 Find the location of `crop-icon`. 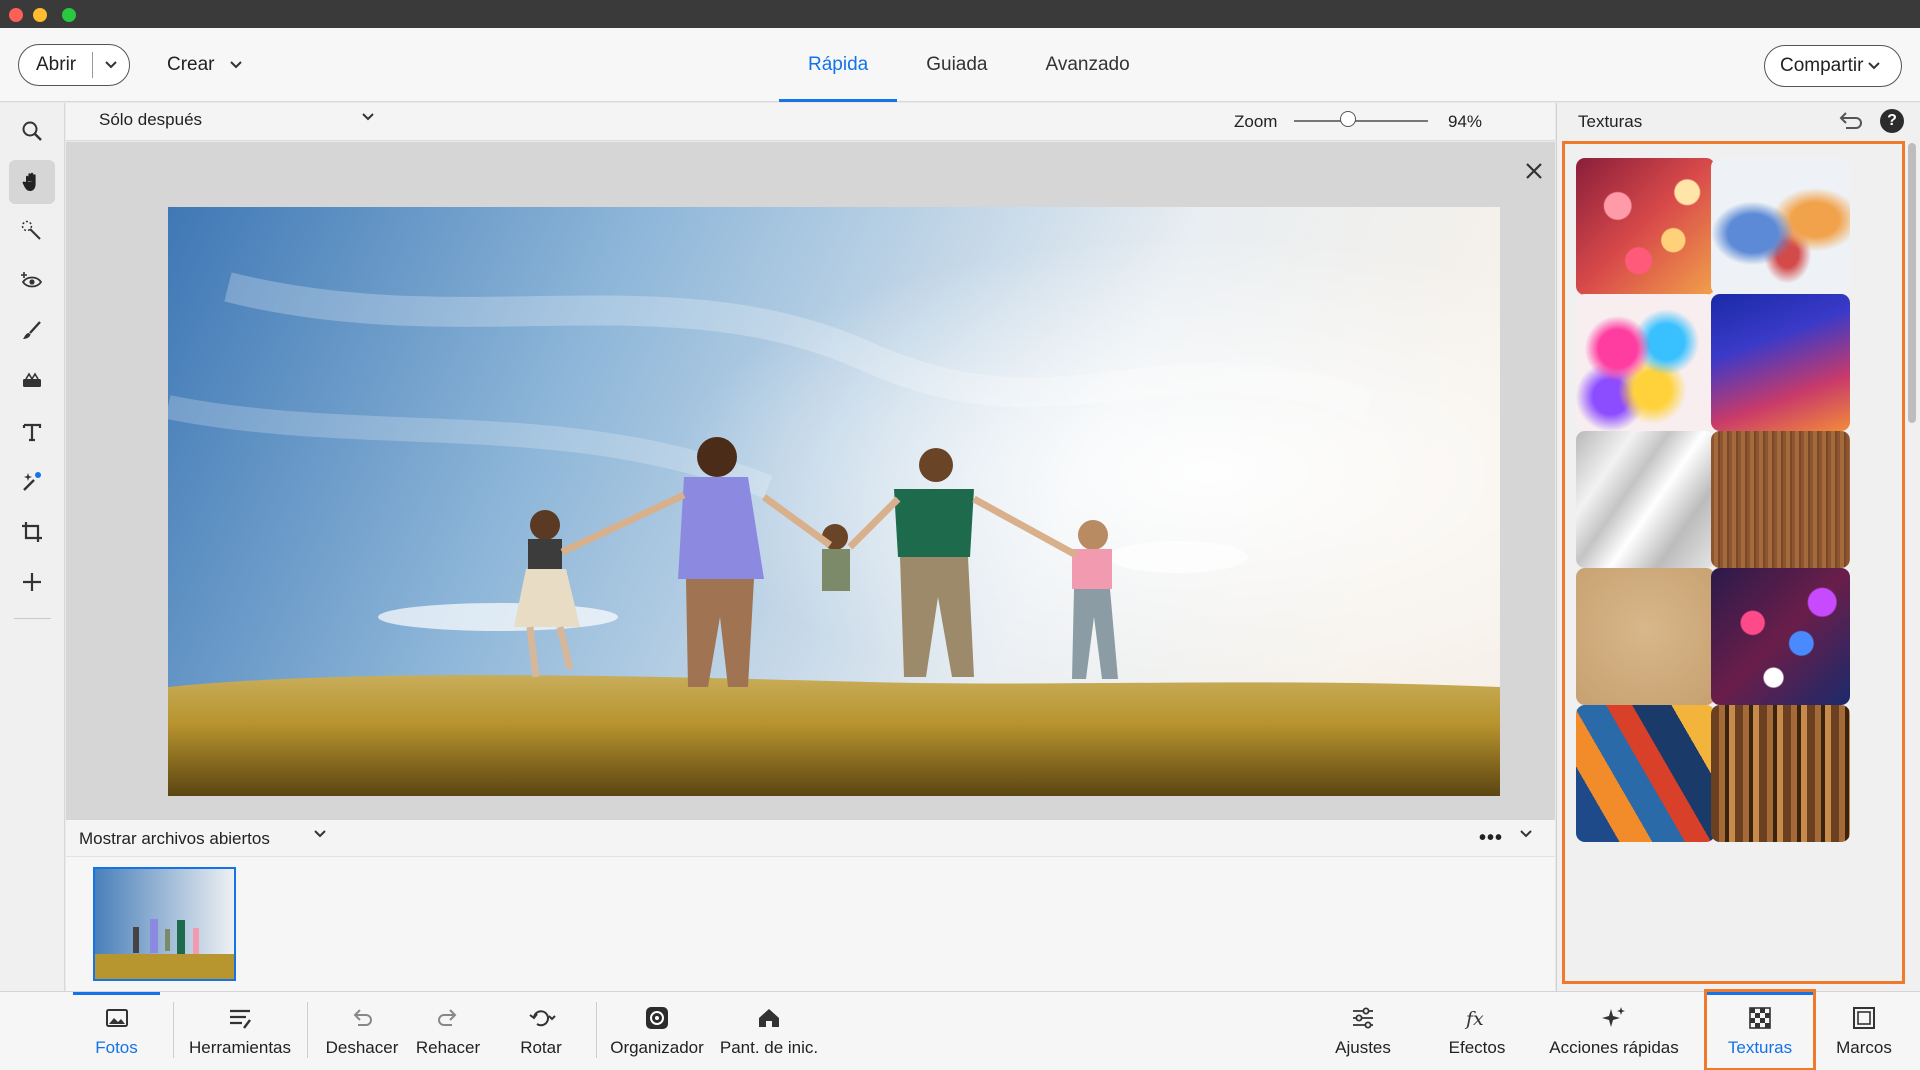

crop-icon is located at coordinates (32, 532).